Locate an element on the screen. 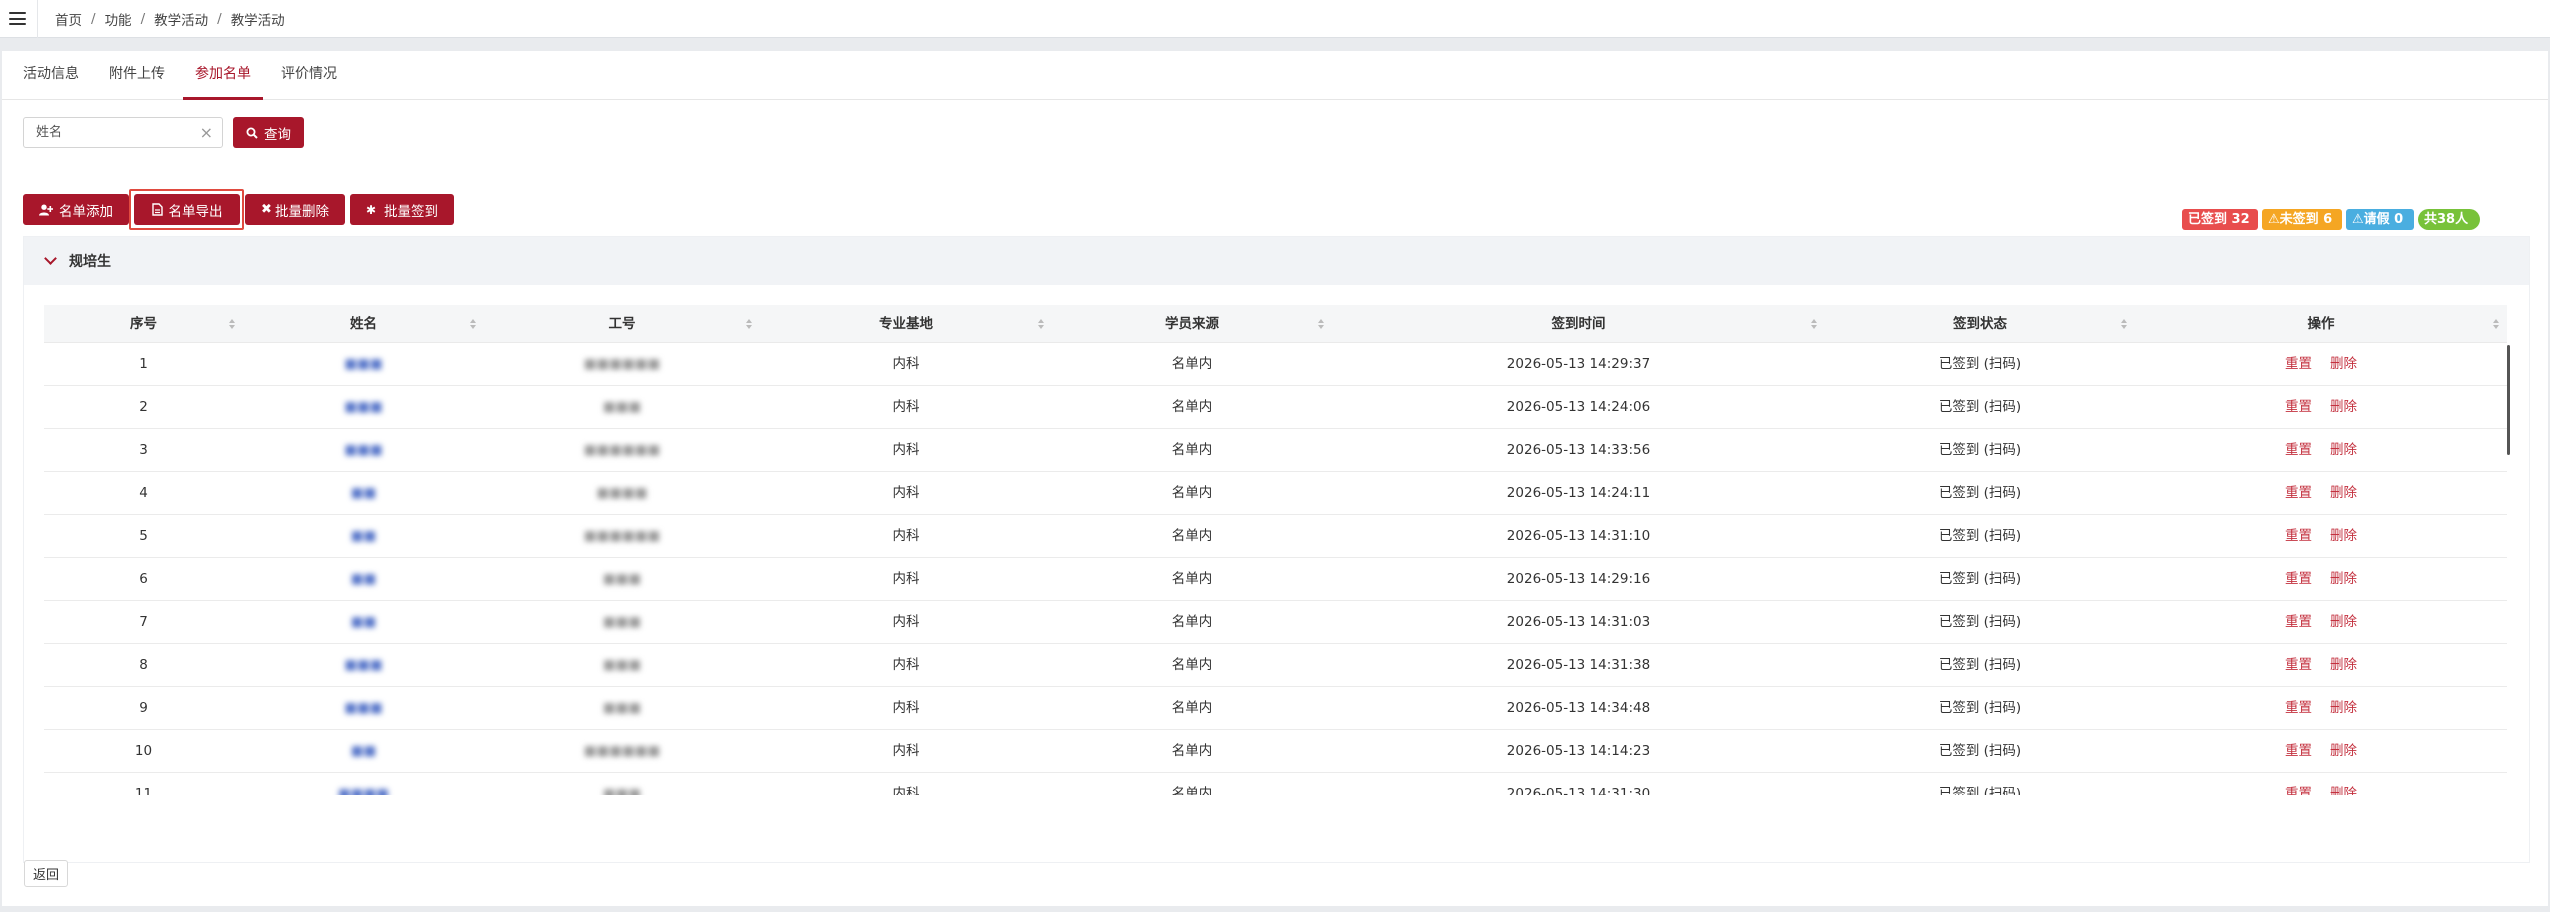  student-name-link: ■■■■ is located at coordinates (363, 784).